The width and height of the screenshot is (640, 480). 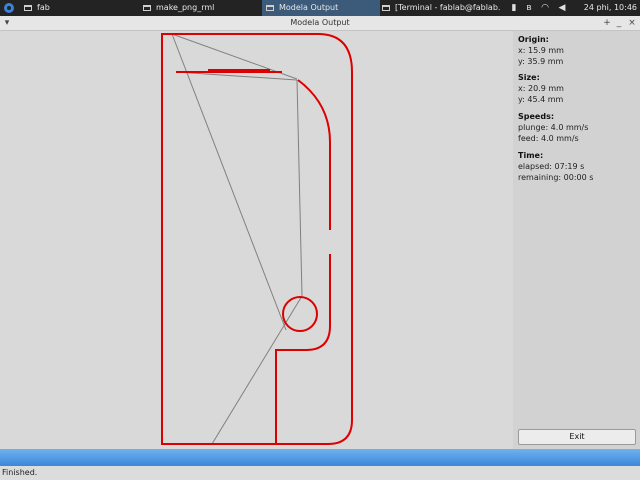 What do you see at coordinates (536, 116) in the screenshot?
I see `speeds-heading: Speeds:` at bounding box center [536, 116].